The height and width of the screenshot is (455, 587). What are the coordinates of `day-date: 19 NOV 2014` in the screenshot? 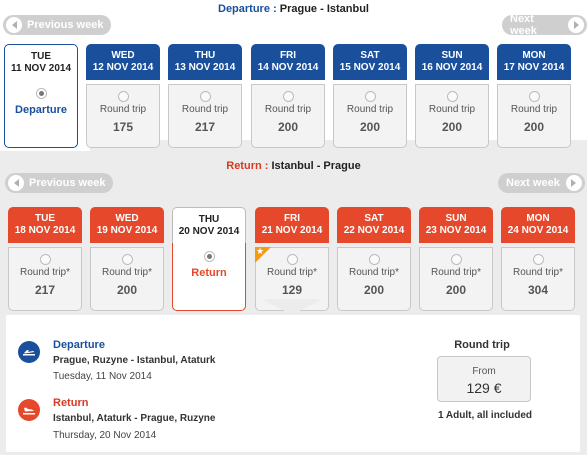 It's located at (127, 230).